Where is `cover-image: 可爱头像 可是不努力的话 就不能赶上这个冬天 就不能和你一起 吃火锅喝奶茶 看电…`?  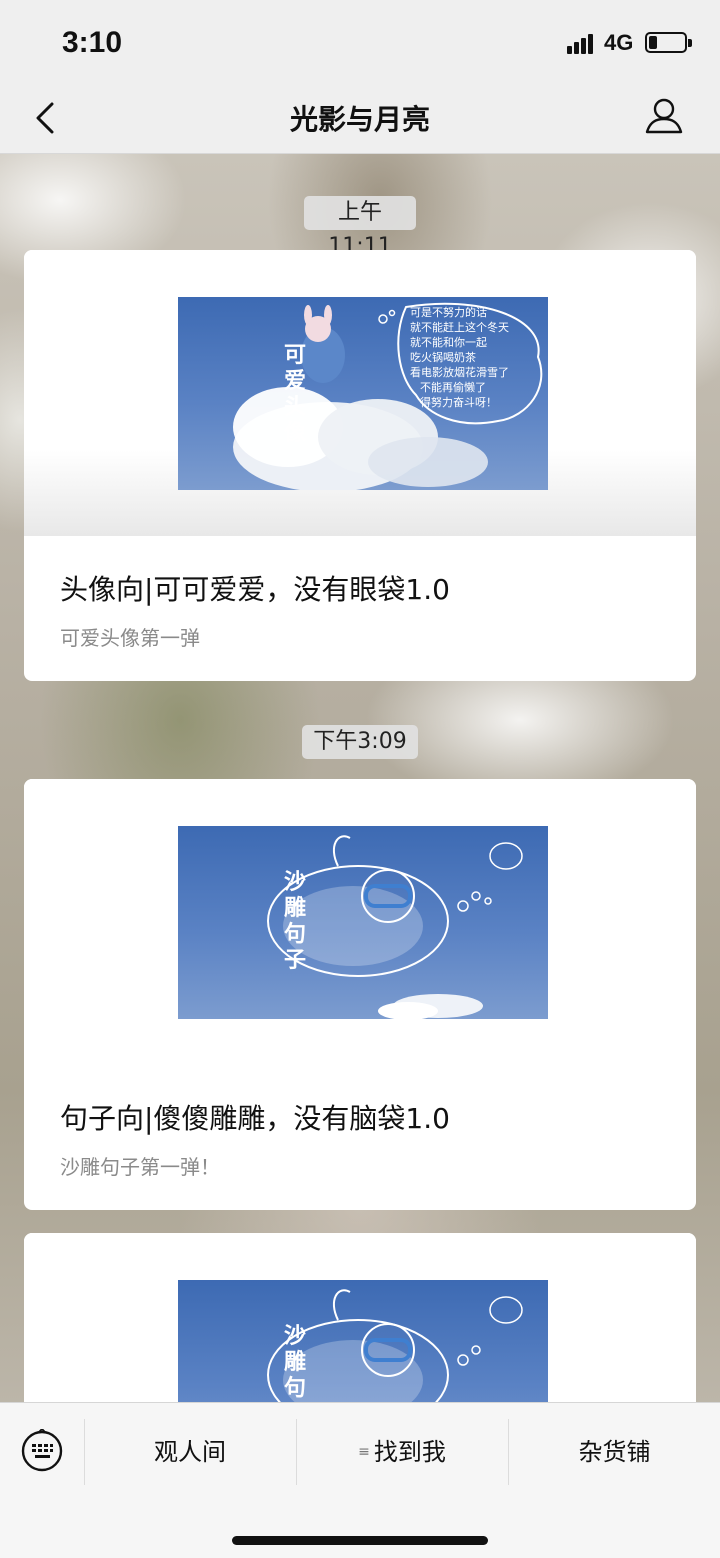 cover-image: 可爱头像 可是不努力的话 就不能赶上这个冬天 就不能和你一起 吃火锅喝奶茶 看电… is located at coordinates (363, 393).